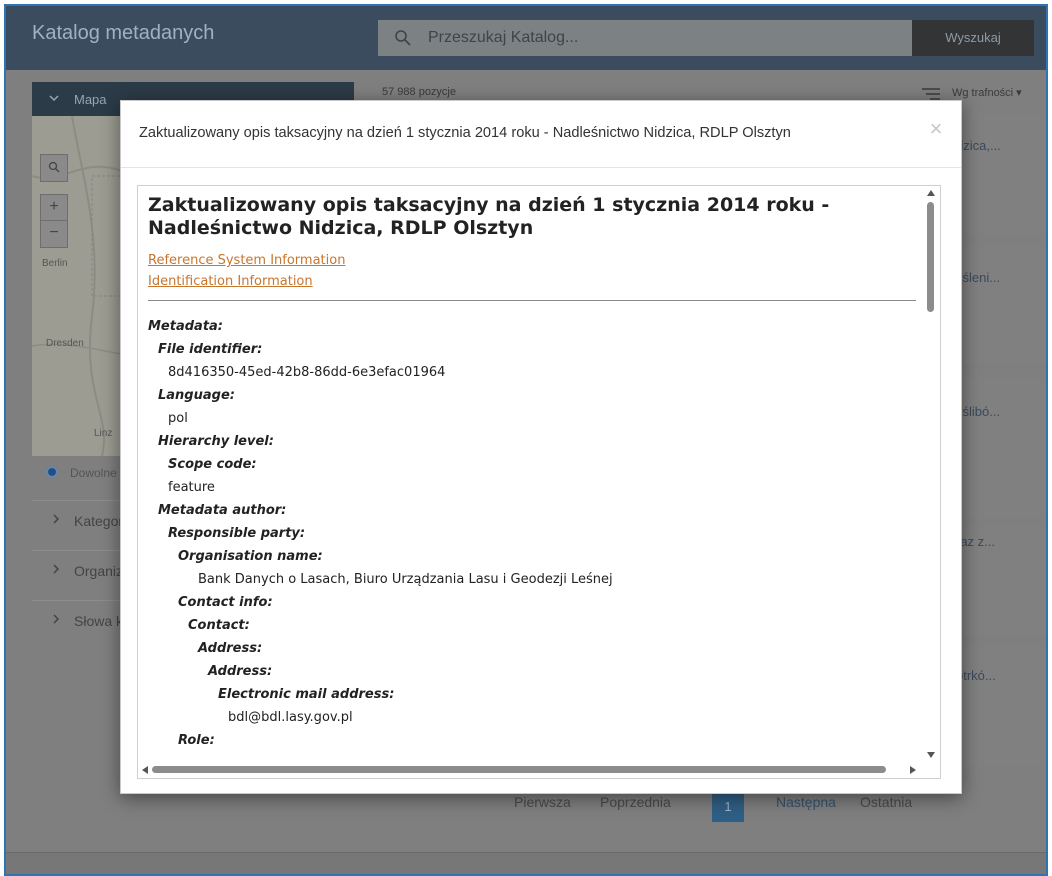 Image resolution: width=1052 pixels, height=876 pixels. I want to click on divider, so click(532, 300).